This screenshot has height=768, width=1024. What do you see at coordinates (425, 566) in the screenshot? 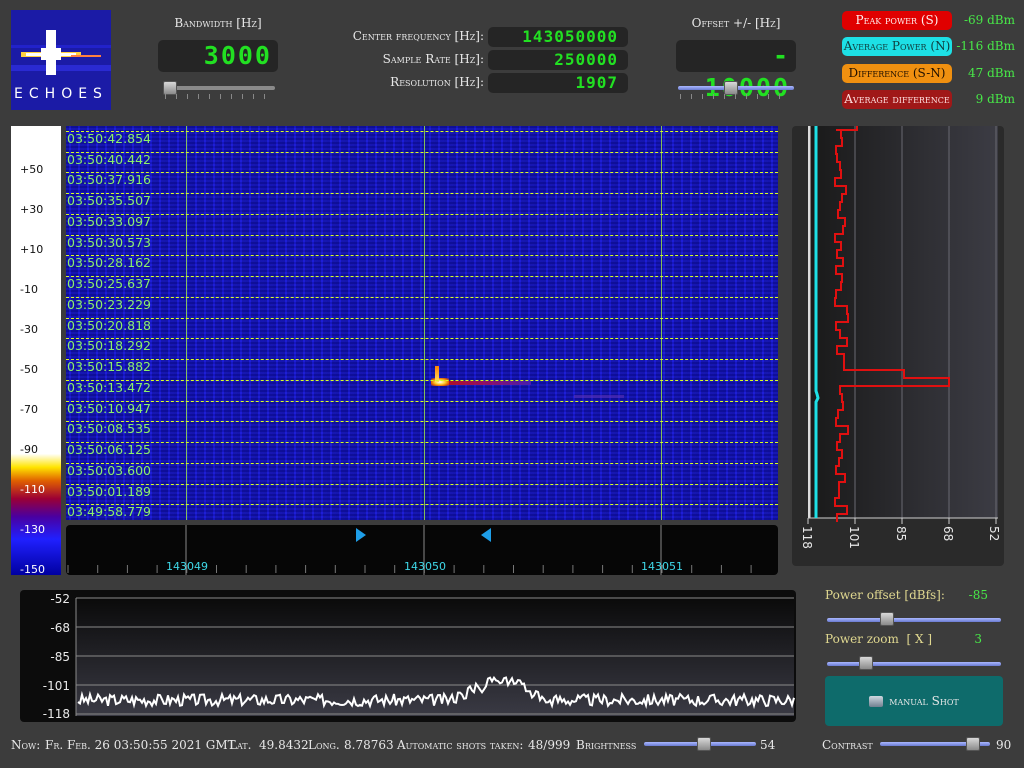
I see `freq-label-2: 143050` at bounding box center [425, 566].